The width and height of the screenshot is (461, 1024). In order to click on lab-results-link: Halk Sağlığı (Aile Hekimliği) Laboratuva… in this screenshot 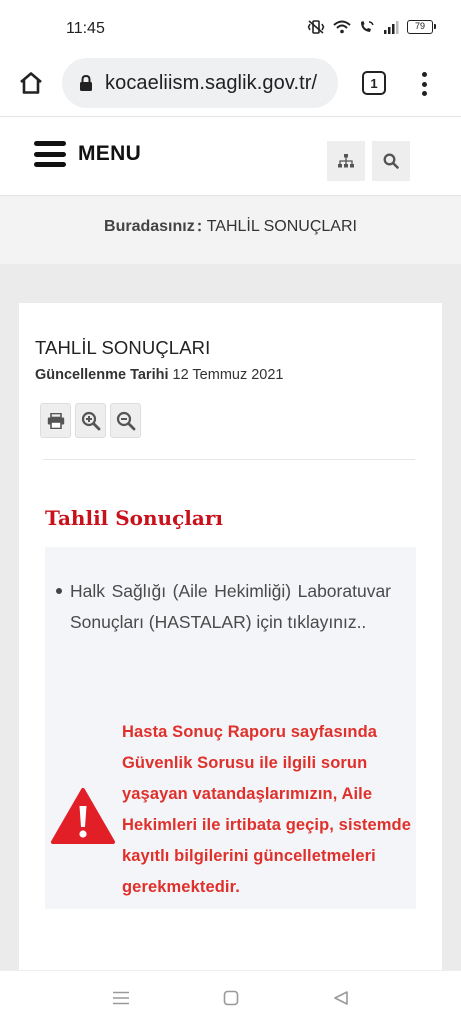, I will do `click(230, 607)`.